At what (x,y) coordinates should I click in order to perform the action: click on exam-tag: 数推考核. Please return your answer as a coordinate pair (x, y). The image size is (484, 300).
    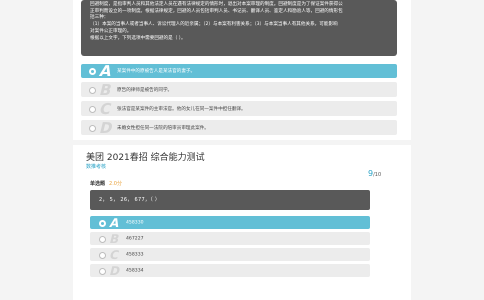
    Looking at the image, I should click on (96, 166).